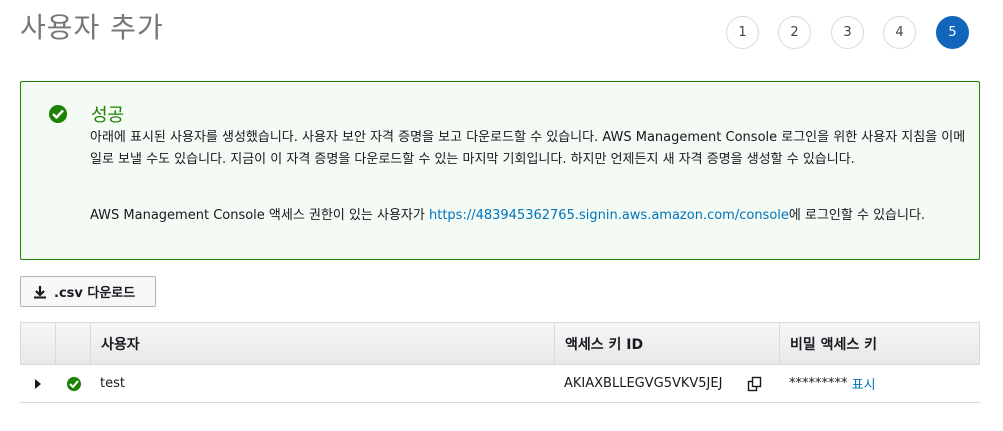 The image size is (1003, 431). Describe the element at coordinates (742, 32) in the screenshot. I see `step-1: 1` at that location.